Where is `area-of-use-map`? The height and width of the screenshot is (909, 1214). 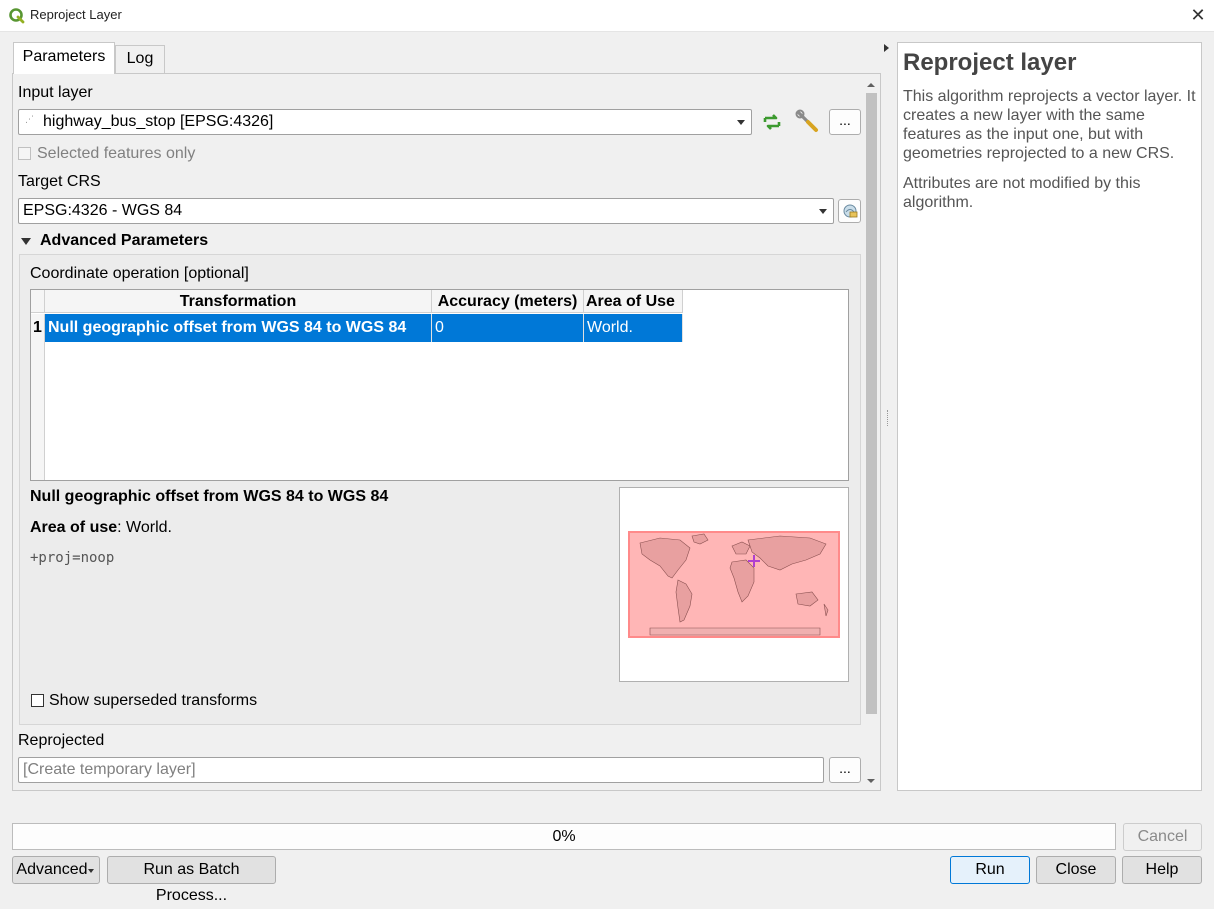
area-of-use-map is located at coordinates (734, 584).